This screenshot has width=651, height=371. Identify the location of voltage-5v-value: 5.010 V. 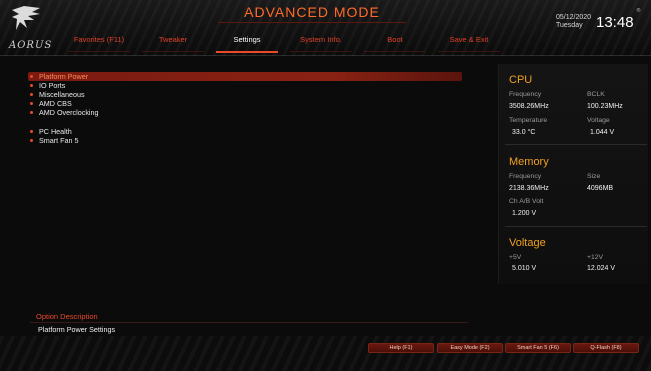
(524, 268).